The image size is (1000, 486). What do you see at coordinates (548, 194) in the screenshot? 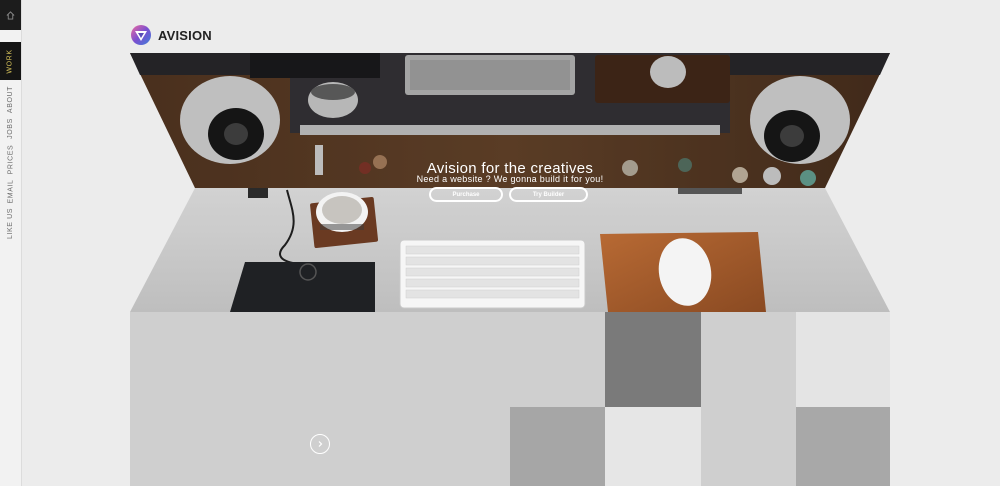
I see `try-builder-button: Try Builder` at bounding box center [548, 194].